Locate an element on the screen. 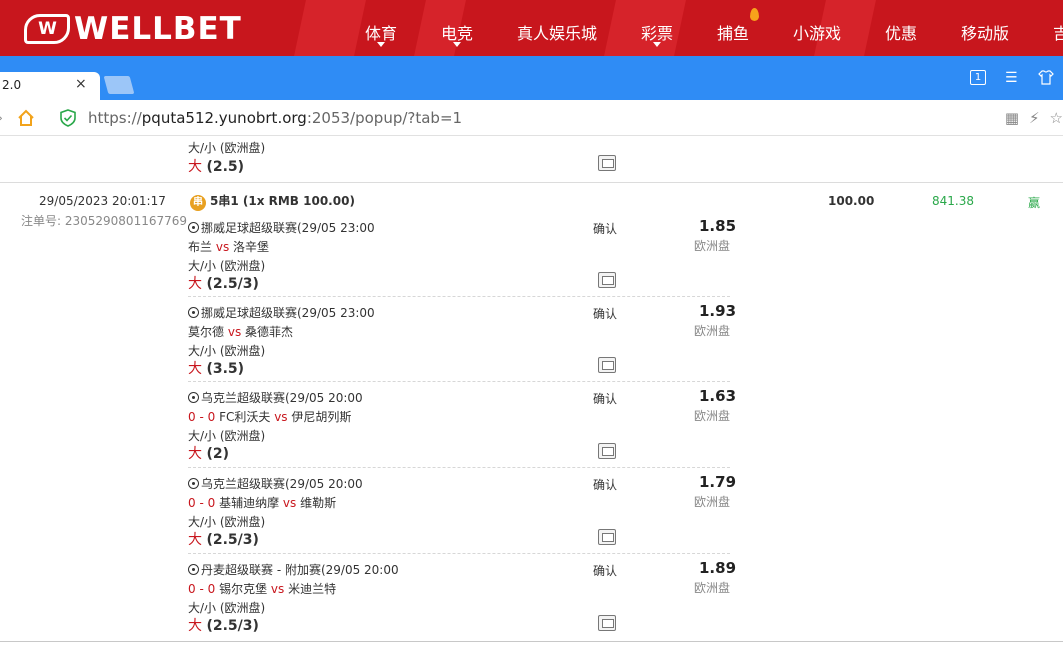 Image resolution: width=1063 pixels, height=650 pixels. browser-tab: 2.0 × is located at coordinates (50, 86).